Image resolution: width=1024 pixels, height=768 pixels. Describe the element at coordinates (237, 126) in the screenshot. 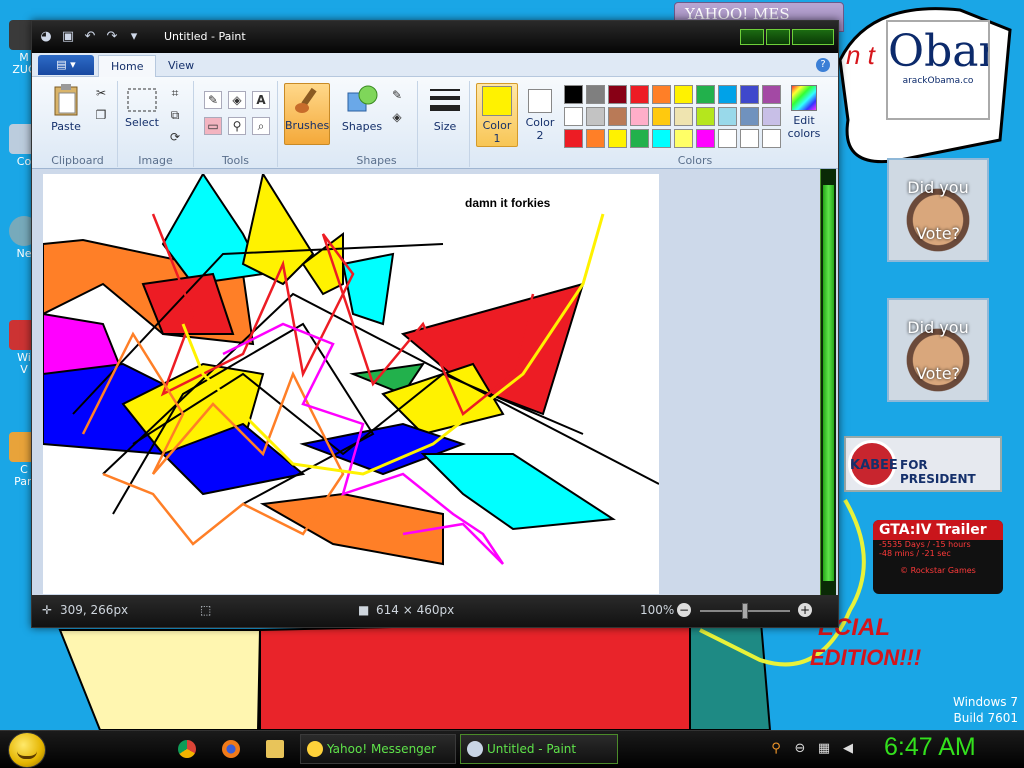

I see `color-picker-icon: ⚲` at that location.